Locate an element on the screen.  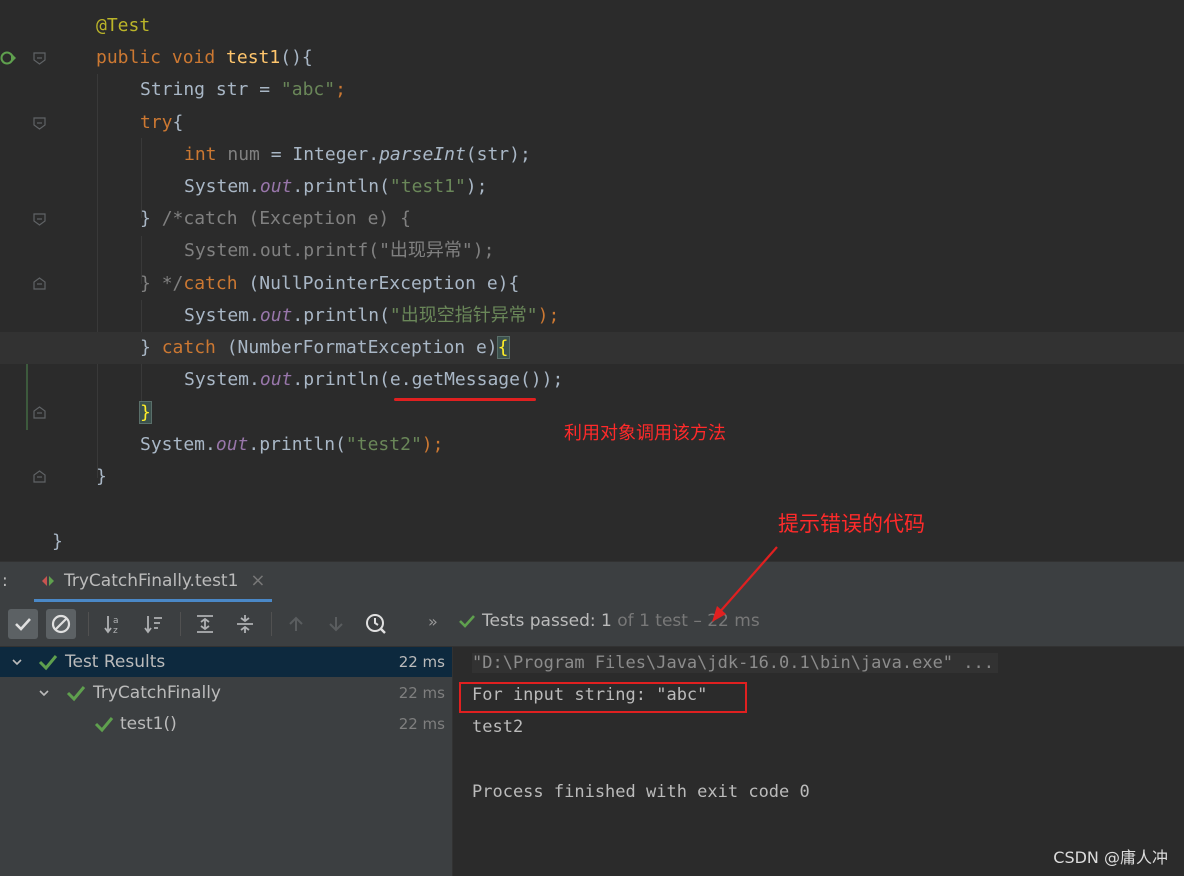
code-line: @Test is located at coordinates (592, 26).